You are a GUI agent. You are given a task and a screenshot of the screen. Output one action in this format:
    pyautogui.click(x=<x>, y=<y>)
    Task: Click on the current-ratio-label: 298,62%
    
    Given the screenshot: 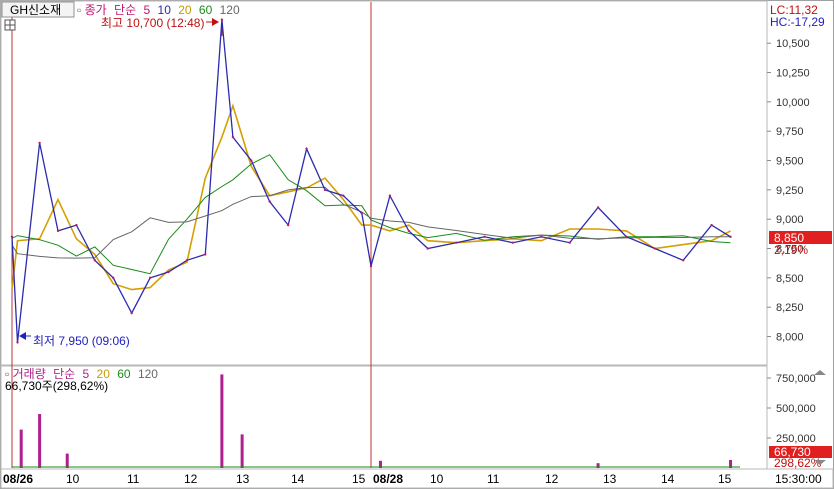 What is the action you would take?
    pyautogui.click(x=798, y=463)
    